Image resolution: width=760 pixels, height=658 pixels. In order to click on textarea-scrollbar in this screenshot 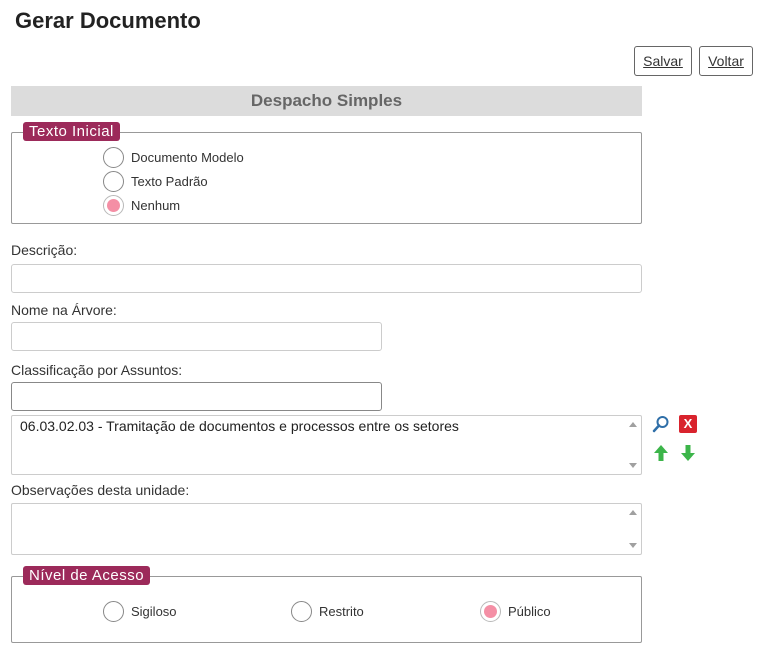, I will do `click(633, 529)`.